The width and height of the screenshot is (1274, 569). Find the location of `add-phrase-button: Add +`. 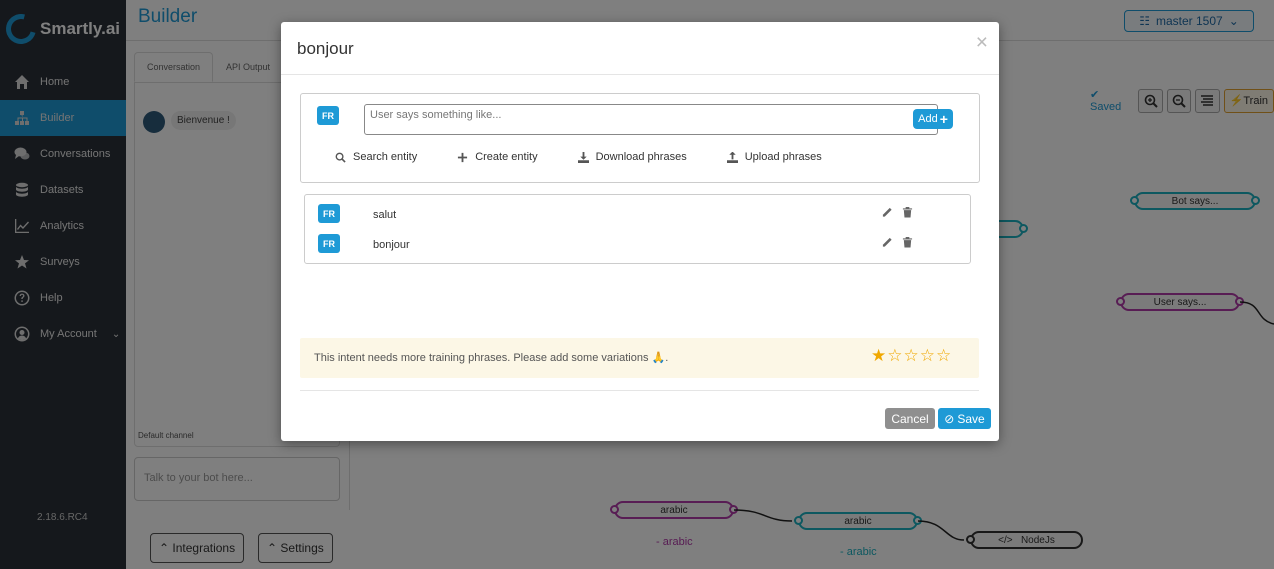

add-phrase-button: Add + is located at coordinates (933, 119).